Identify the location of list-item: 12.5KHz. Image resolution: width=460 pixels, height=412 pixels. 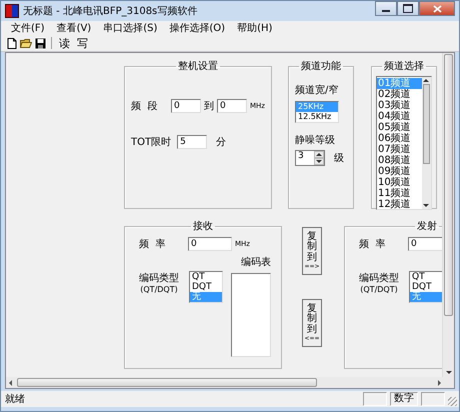
(317, 117).